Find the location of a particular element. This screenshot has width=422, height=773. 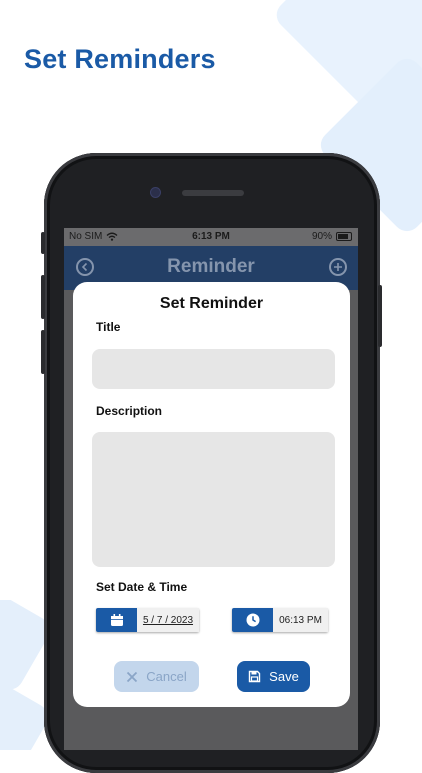

add-circle-icon is located at coordinates (338, 267).